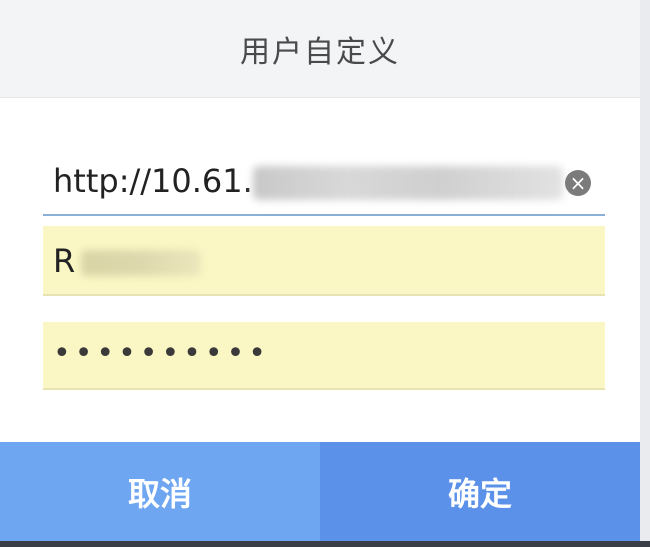 The height and width of the screenshot is (547, 650). What do you see at coordinates (324, 356) in the screenshot?
I see `password-input: ••••••••••` at bounding box center [324, 356].